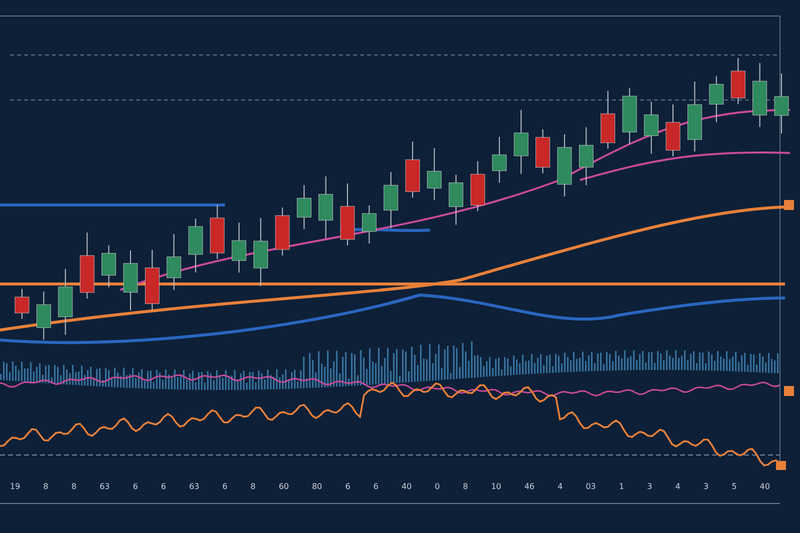  Describe the element at coordinates (734, 486) in the screenshot. I see `axis-label: 5` at that location.